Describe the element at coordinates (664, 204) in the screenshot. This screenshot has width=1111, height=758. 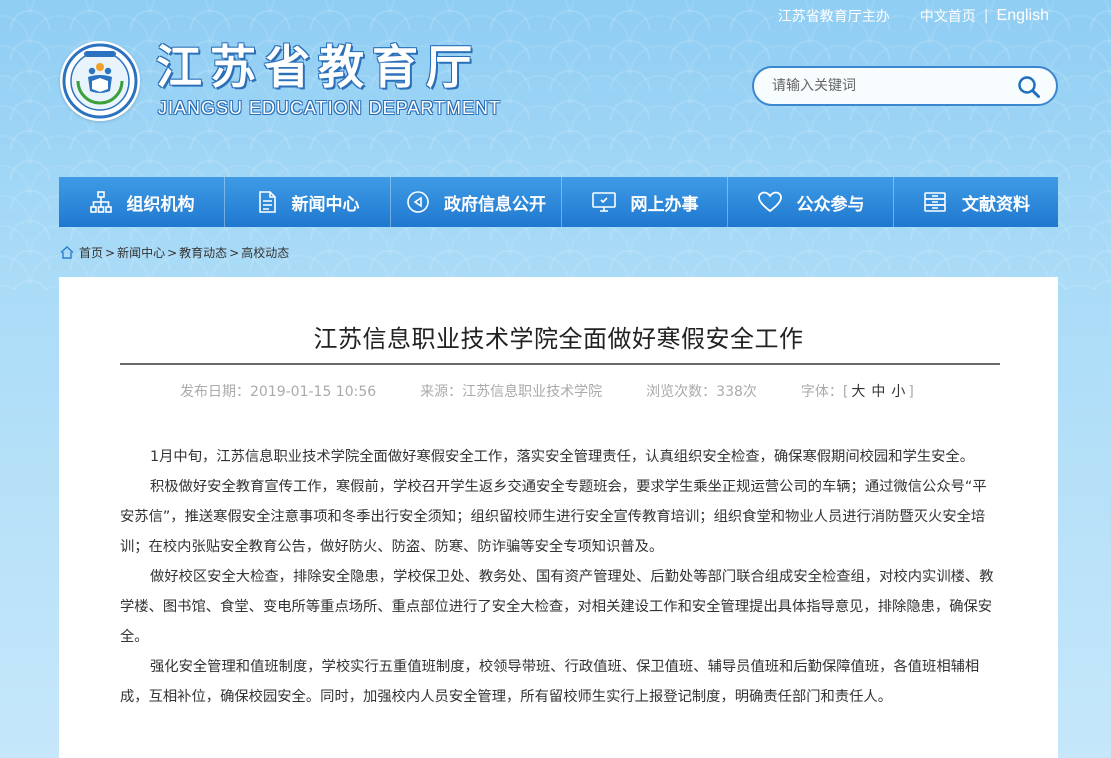
I see `nav-label: 网上办事` at that location.